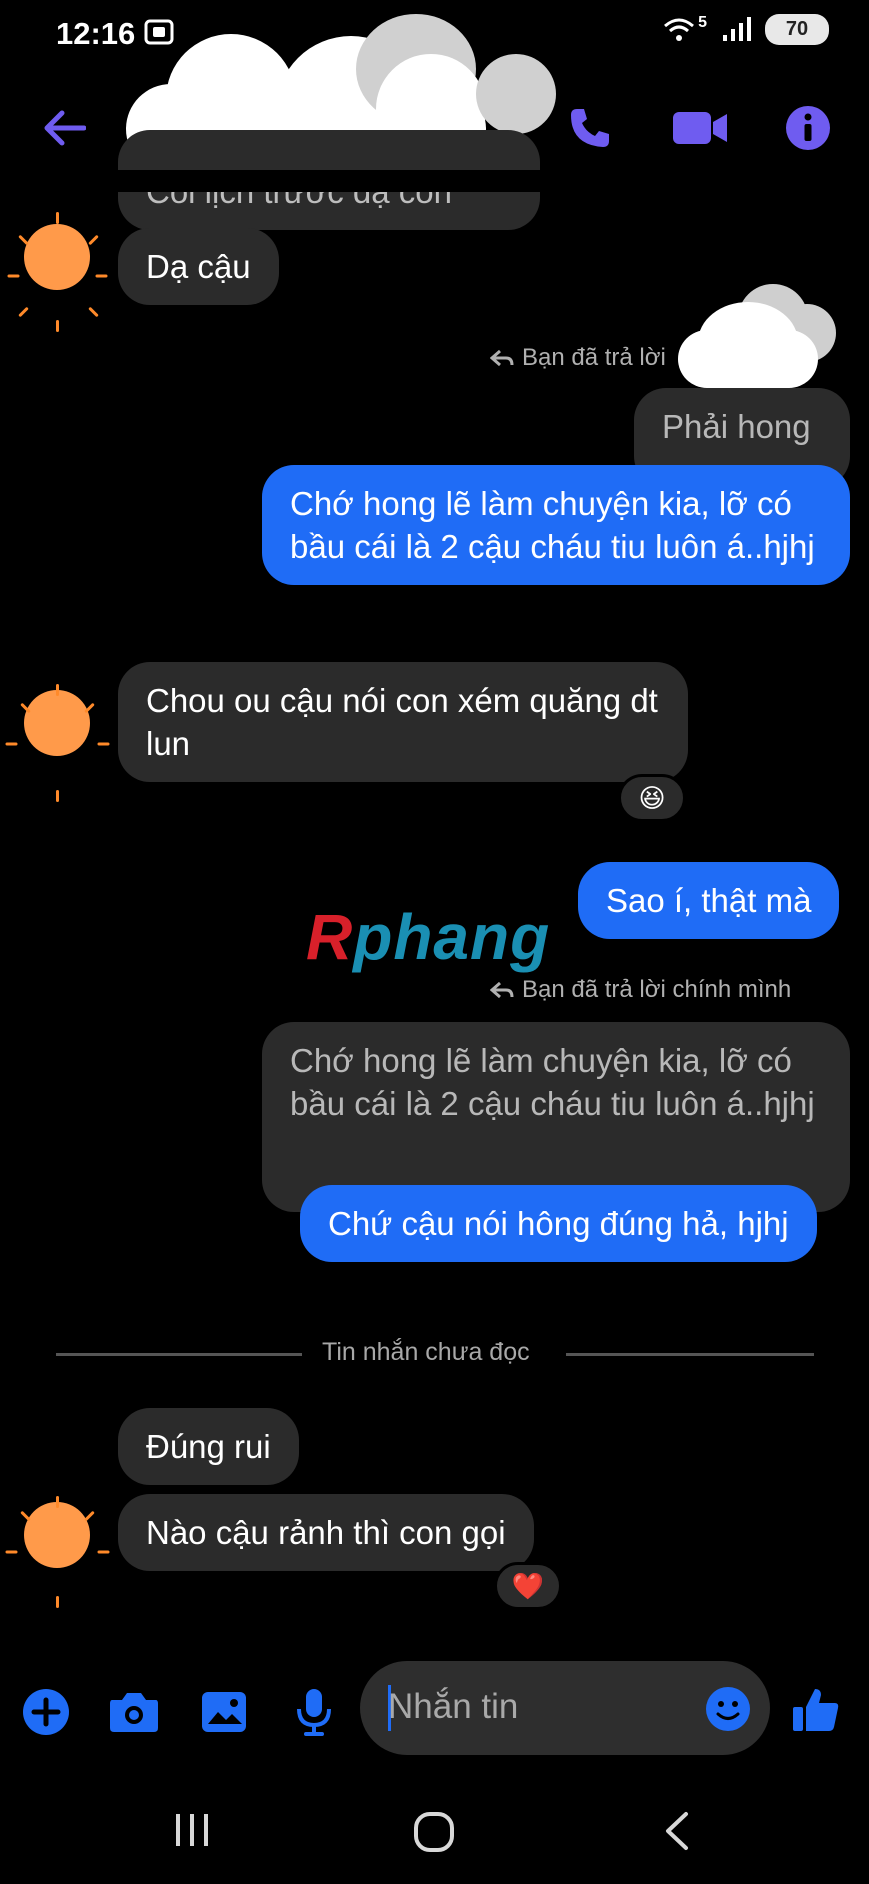 This screenshot has width=869, height=1884. I want to click on chevron-left-icon, so click(677, 1831).